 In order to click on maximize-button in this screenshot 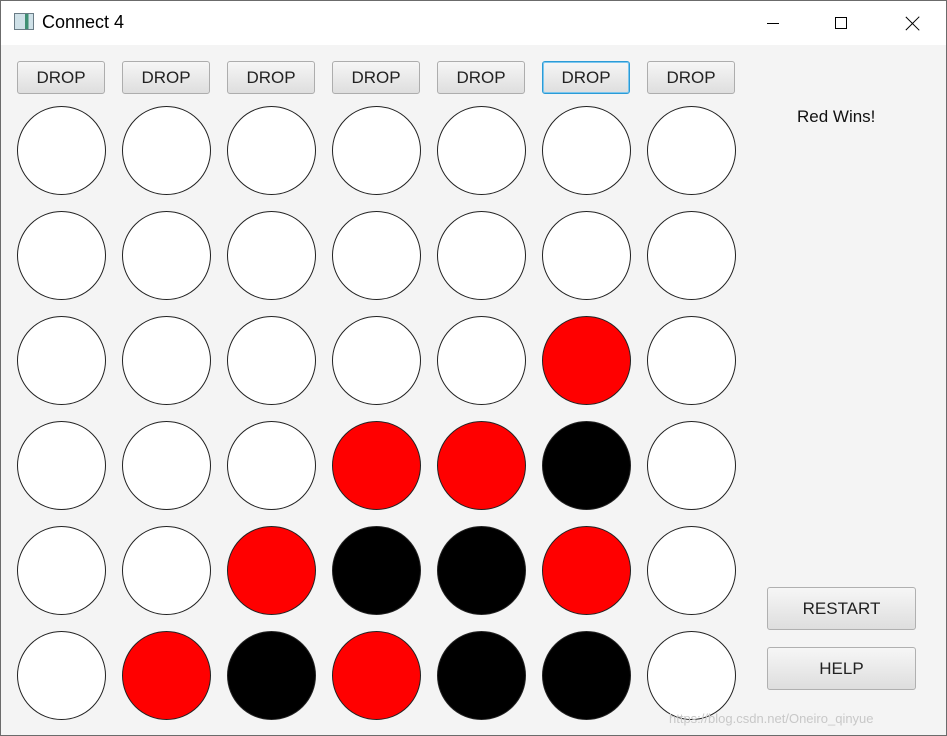, I will do `click(841, 23)`.